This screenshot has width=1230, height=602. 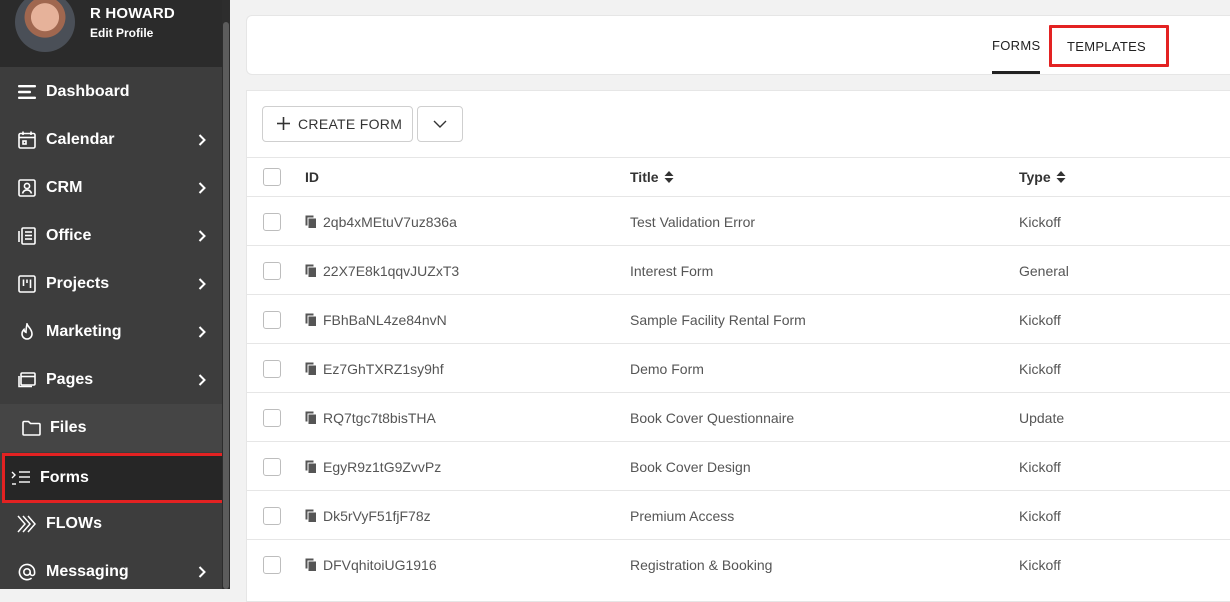 I want to click on profile-header: R HOWARD Edit Profile, so click(x=115, y=33).